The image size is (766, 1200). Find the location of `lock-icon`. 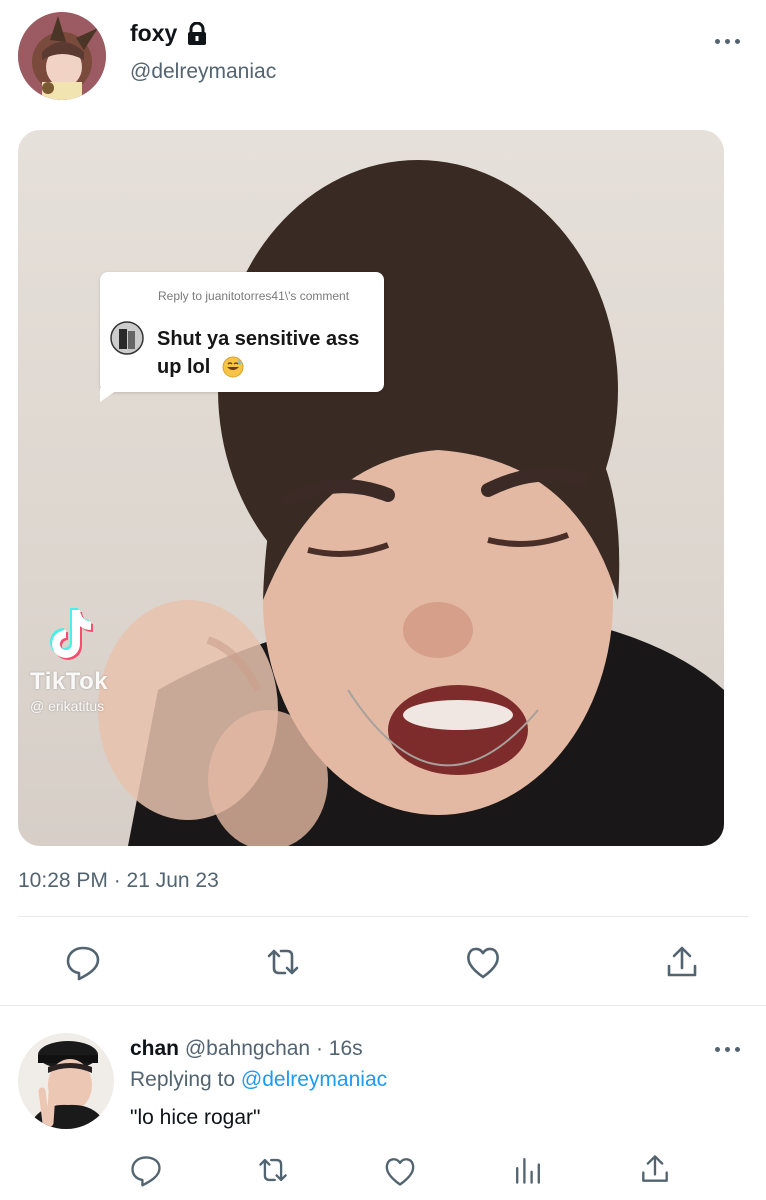

lock-icon is located at coordinates (197, 33).